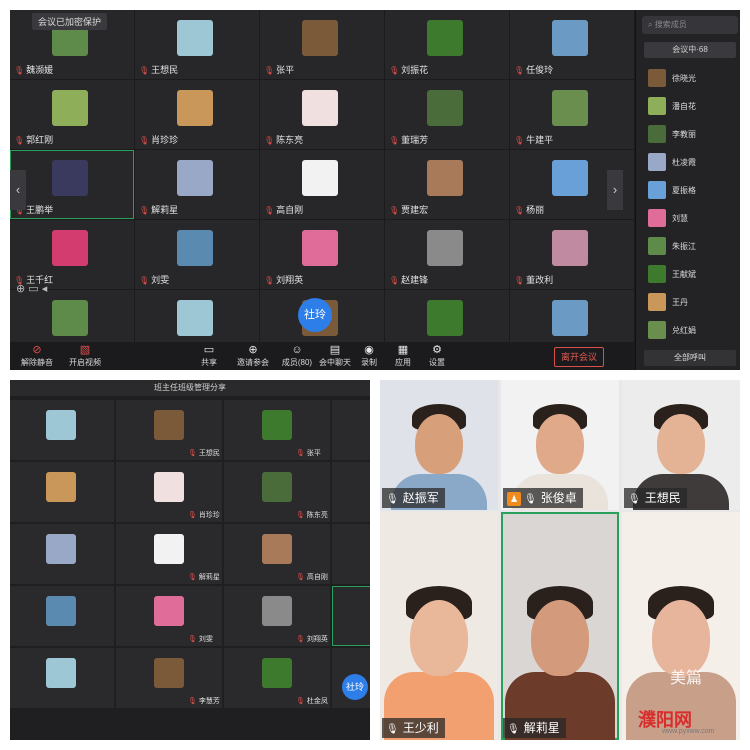  Describe the element at coordinates (31, 288) in the screenshot. I see `grid-layout-icon: ⊕ ▭ ◂` at that location.